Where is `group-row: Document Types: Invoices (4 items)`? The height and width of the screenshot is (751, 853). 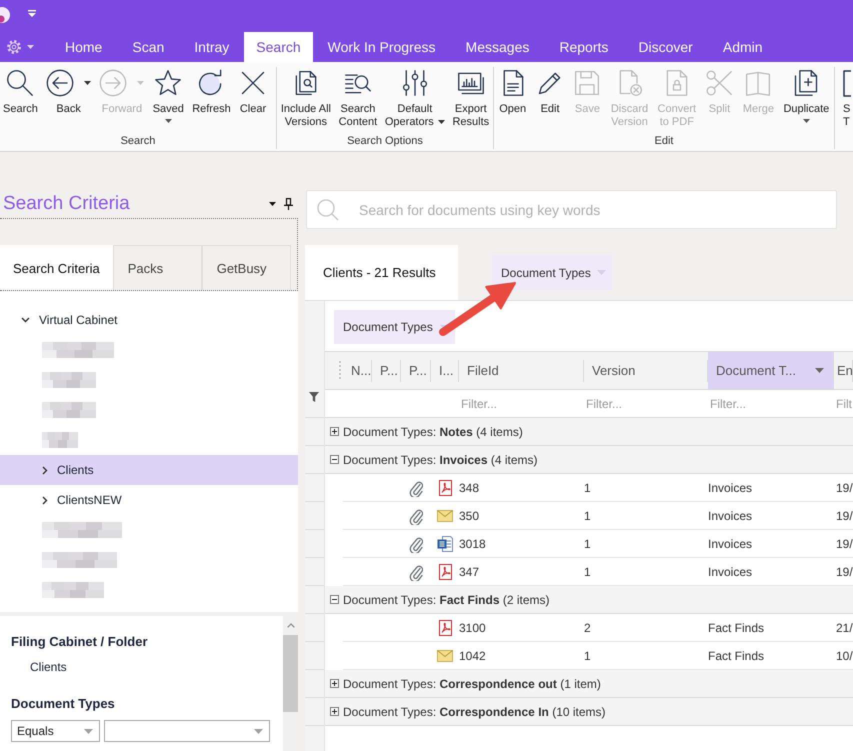 group-row: Document Types: Invoices (4 items) is located at coordinates (589, 460).